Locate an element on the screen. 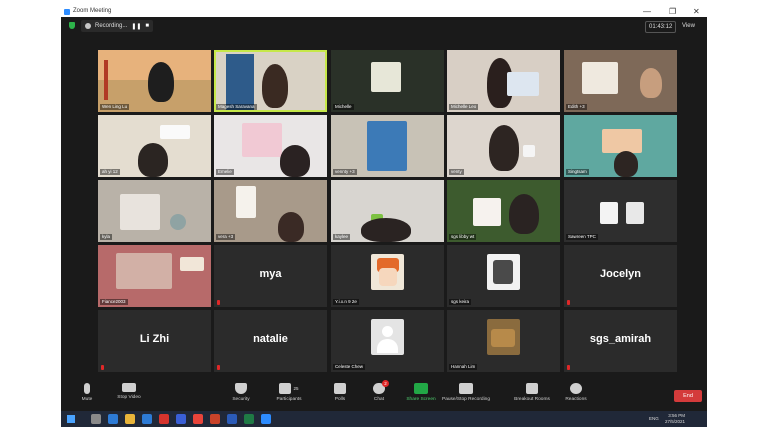 The height and width of the screenshot is (432, 768). video-tile: Fiance2003 is located at coordinates (154, 276).